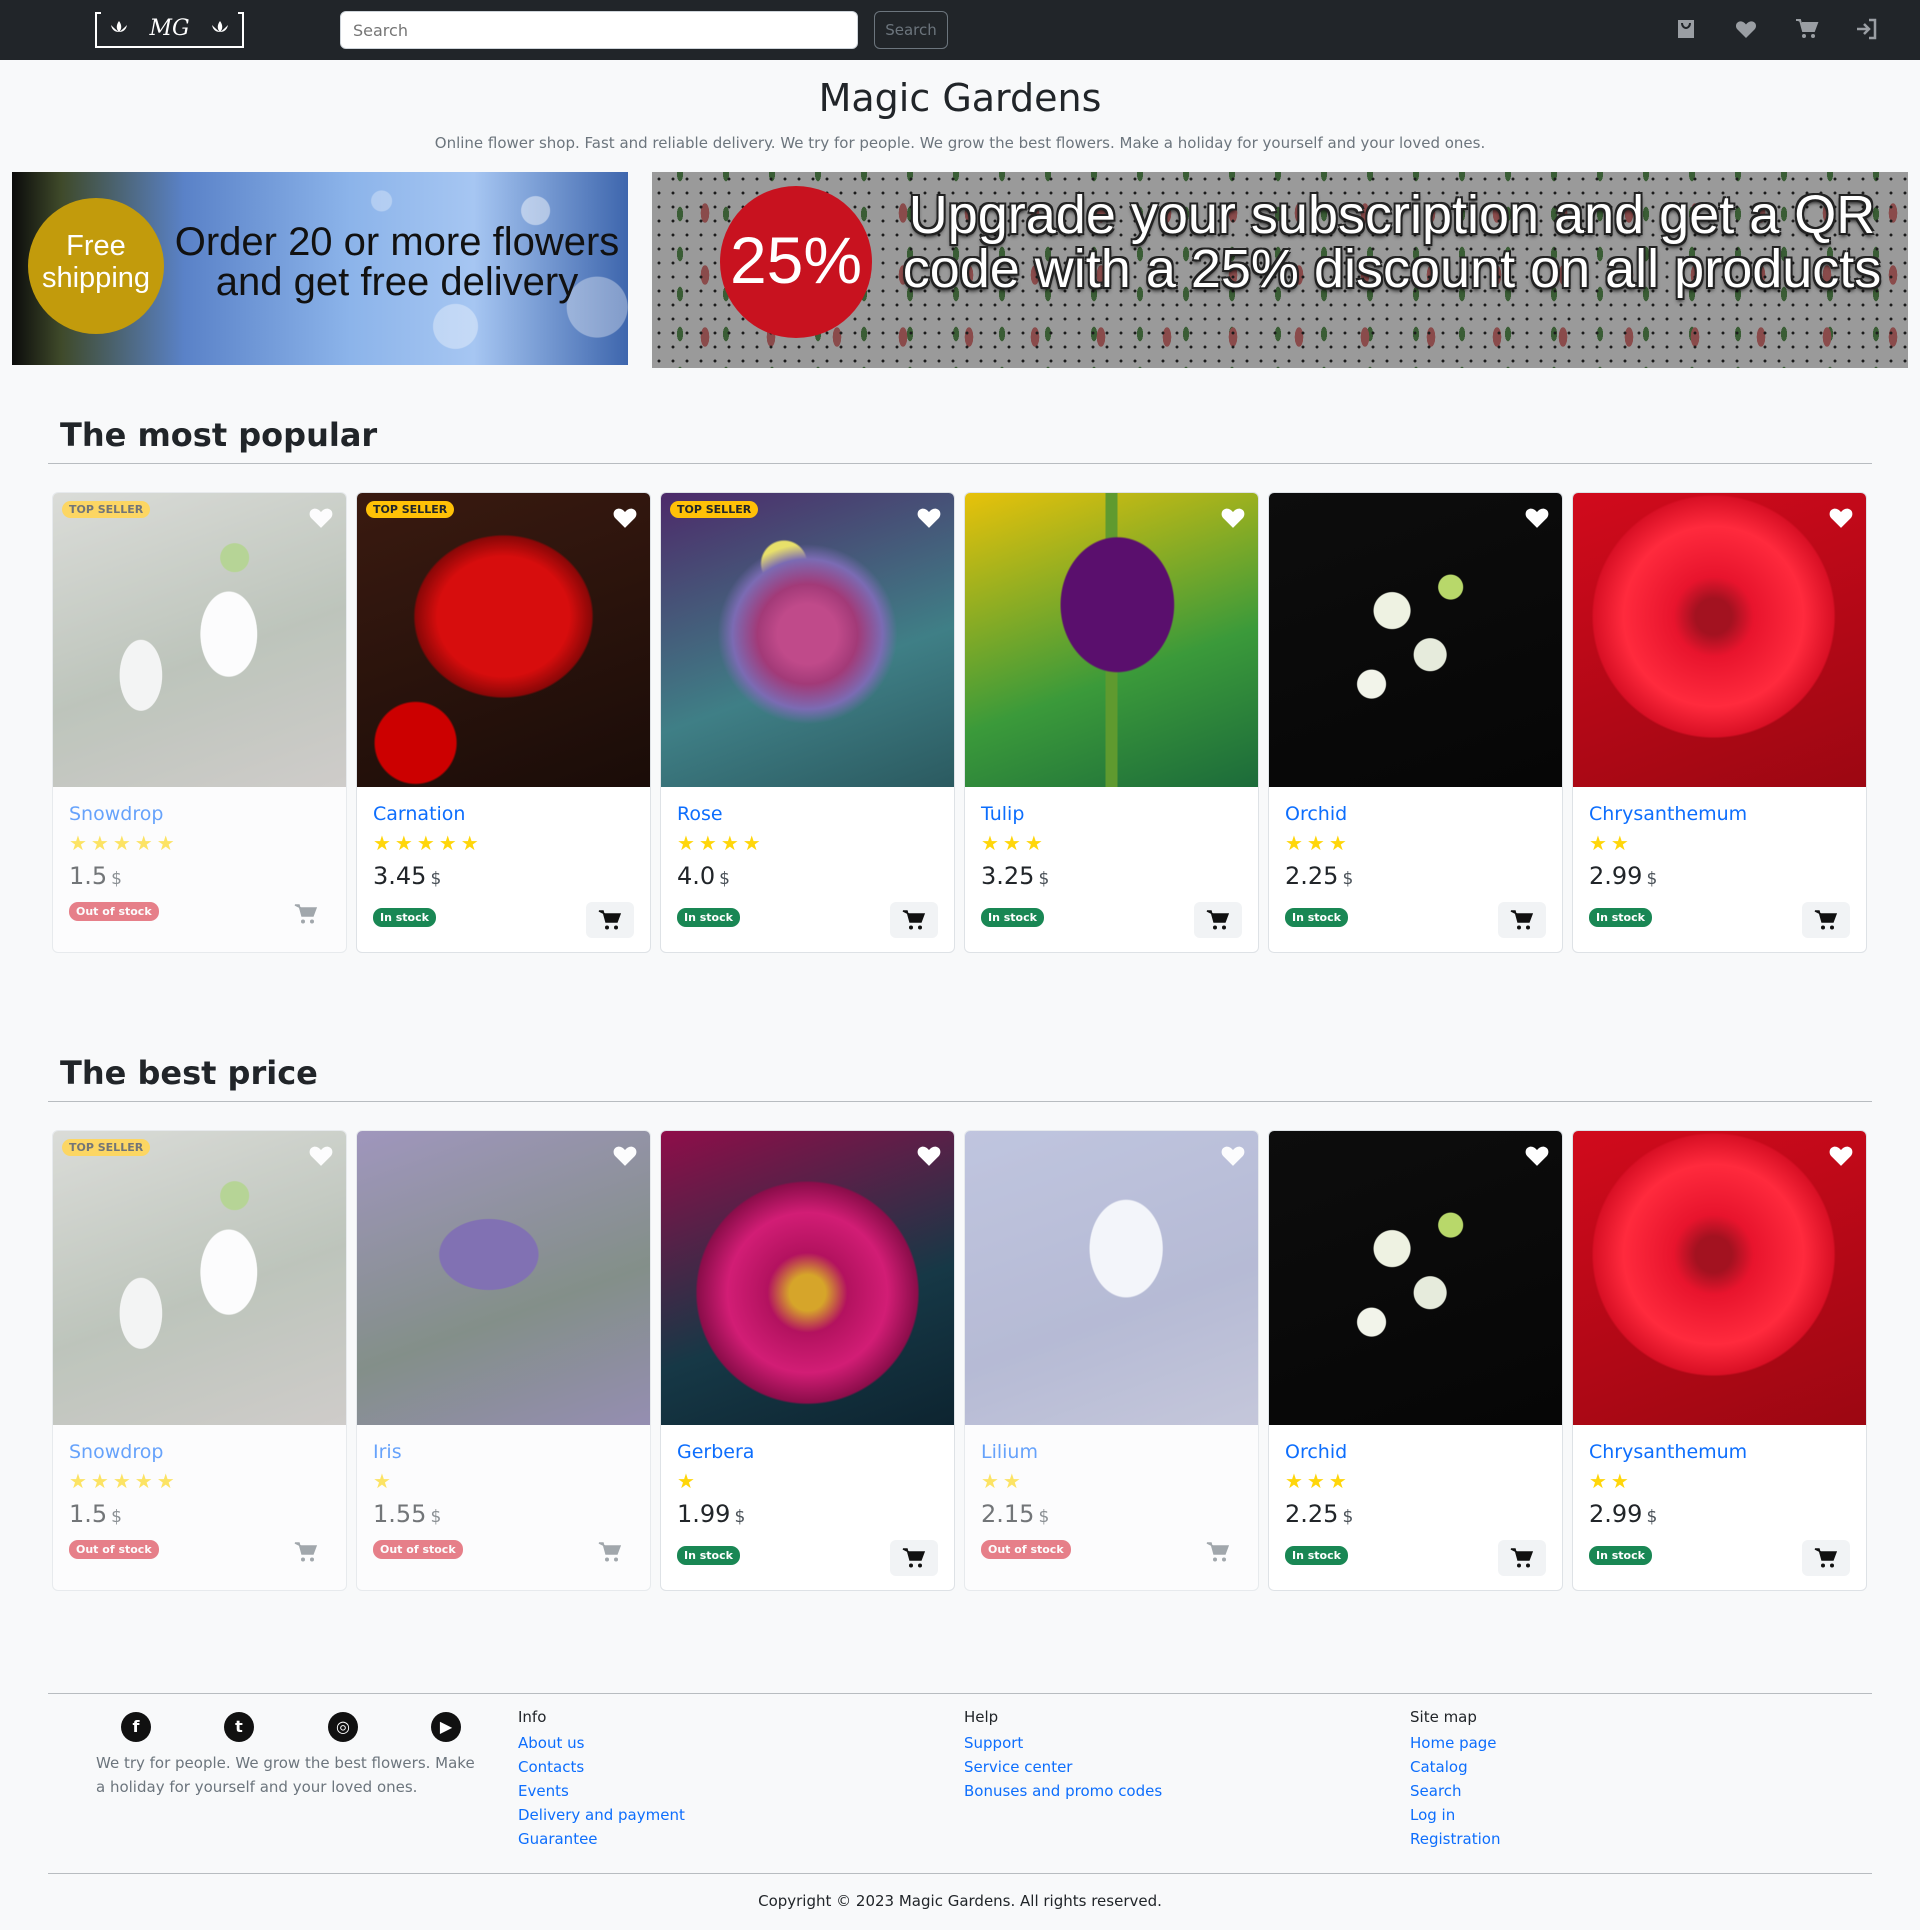 This screenshot has height=1930, width=1920. I want to click on price-value: 2.25, so click(1312, 1514).